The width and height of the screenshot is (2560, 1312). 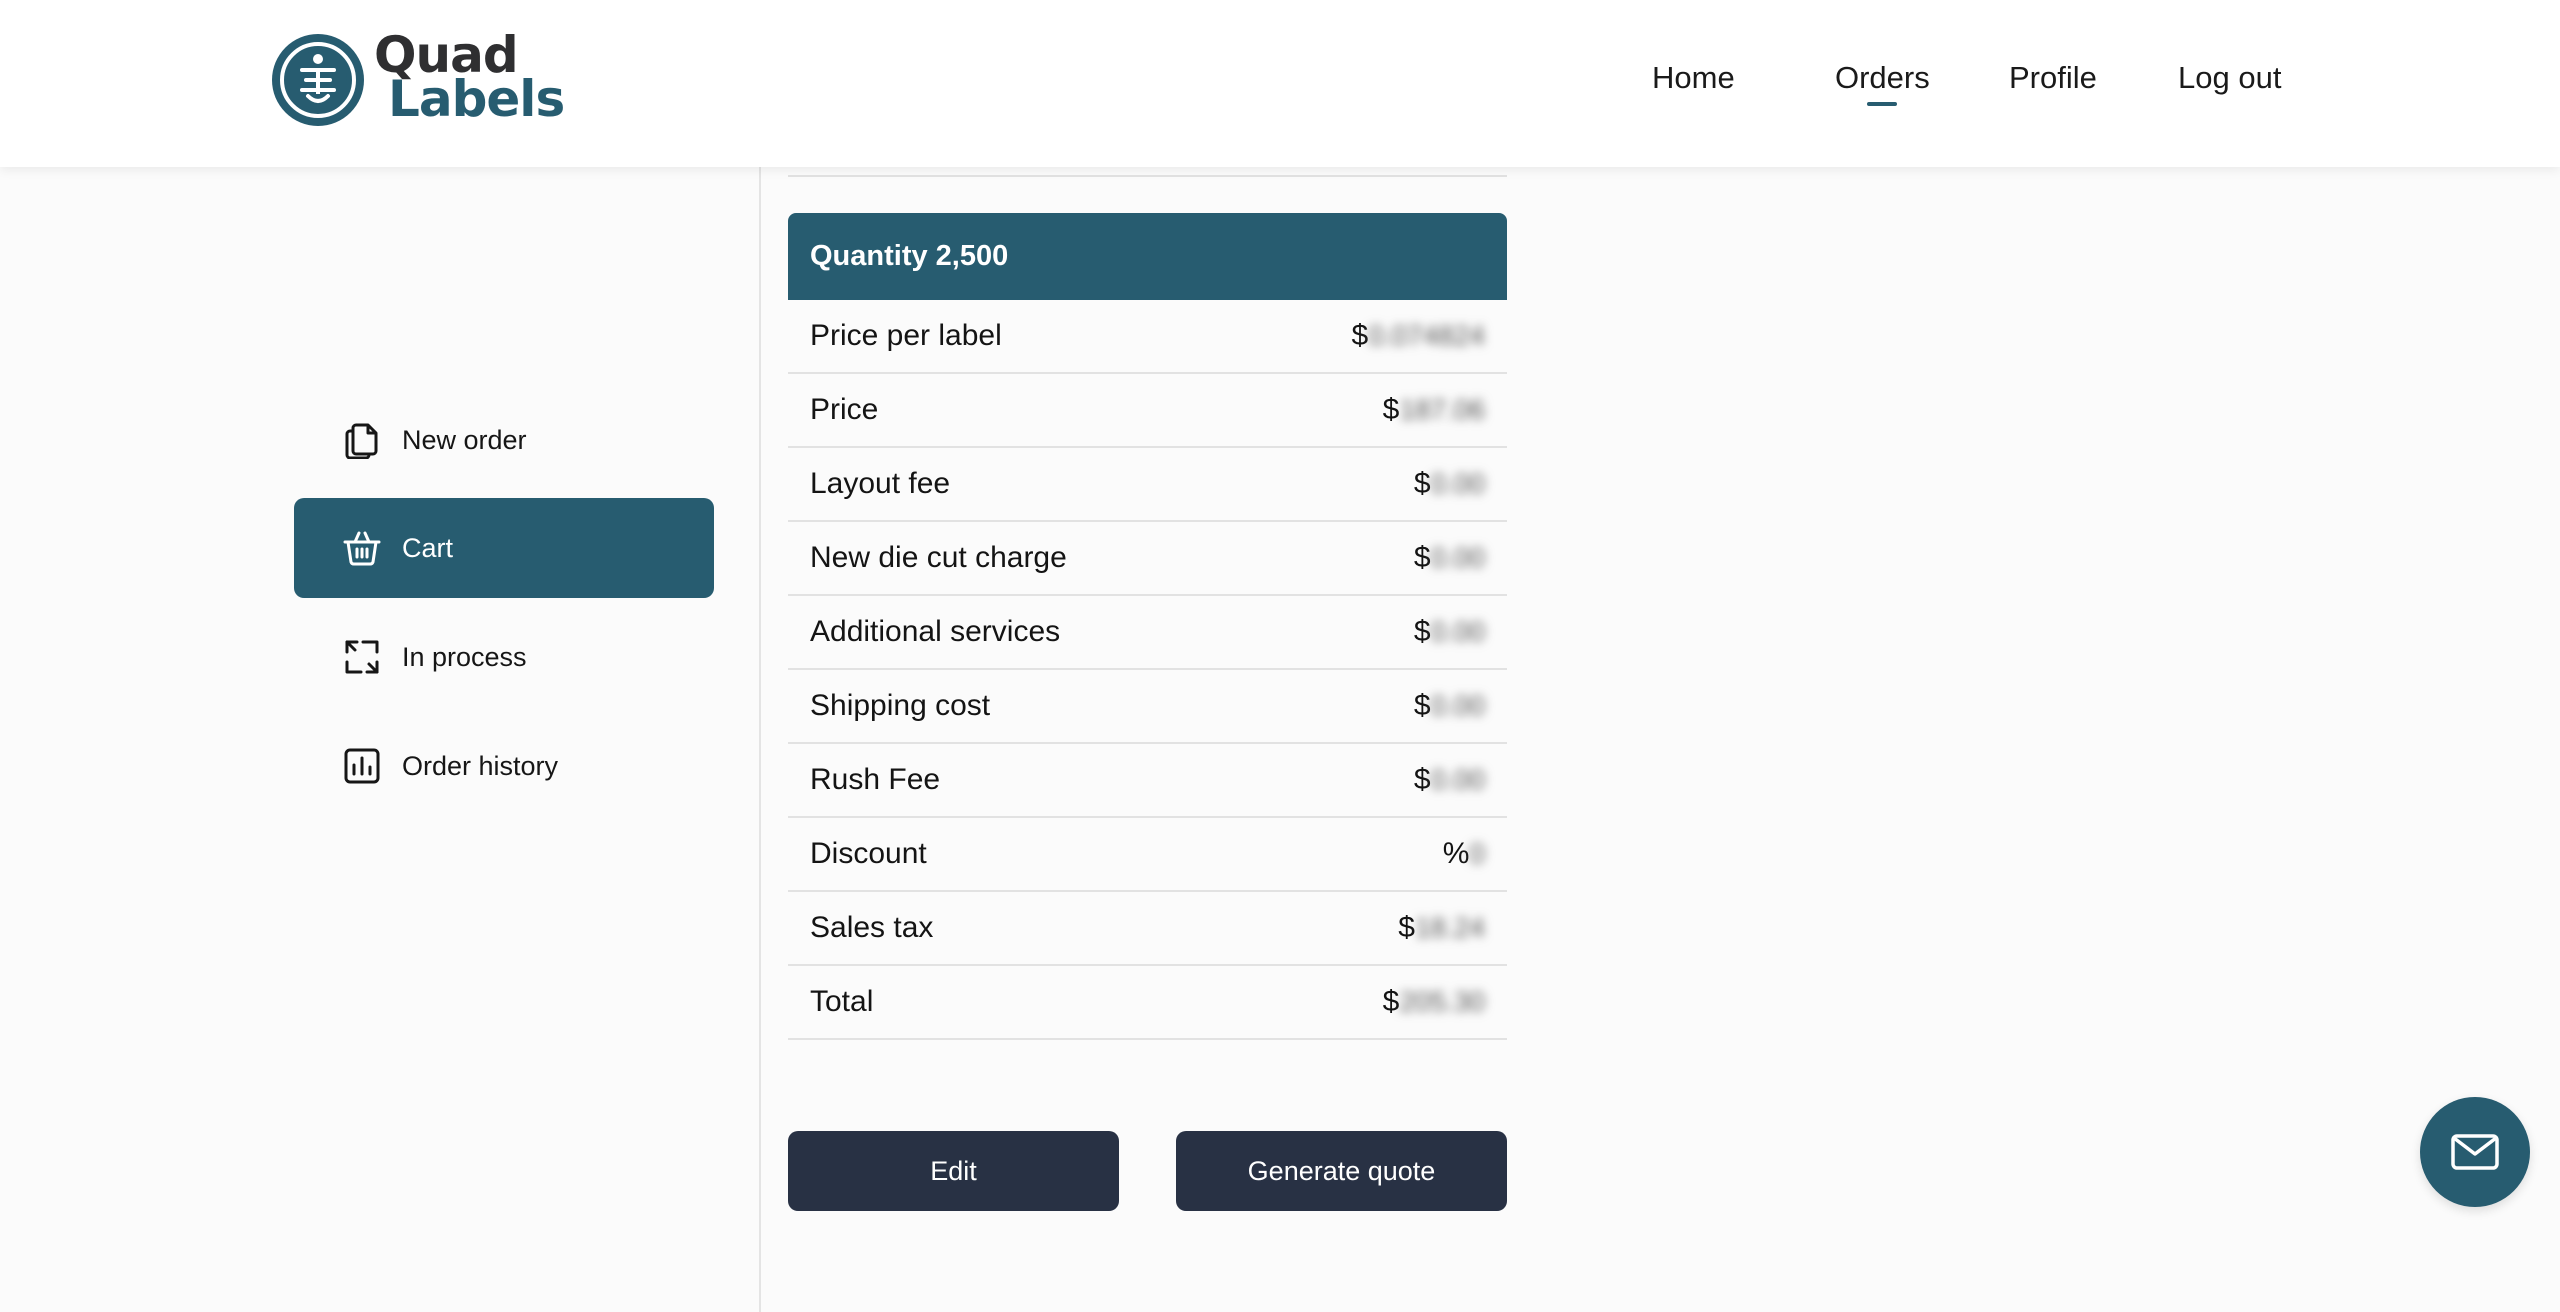 I want to click on refresh-arrows-icon, so click(x=362, y=657).